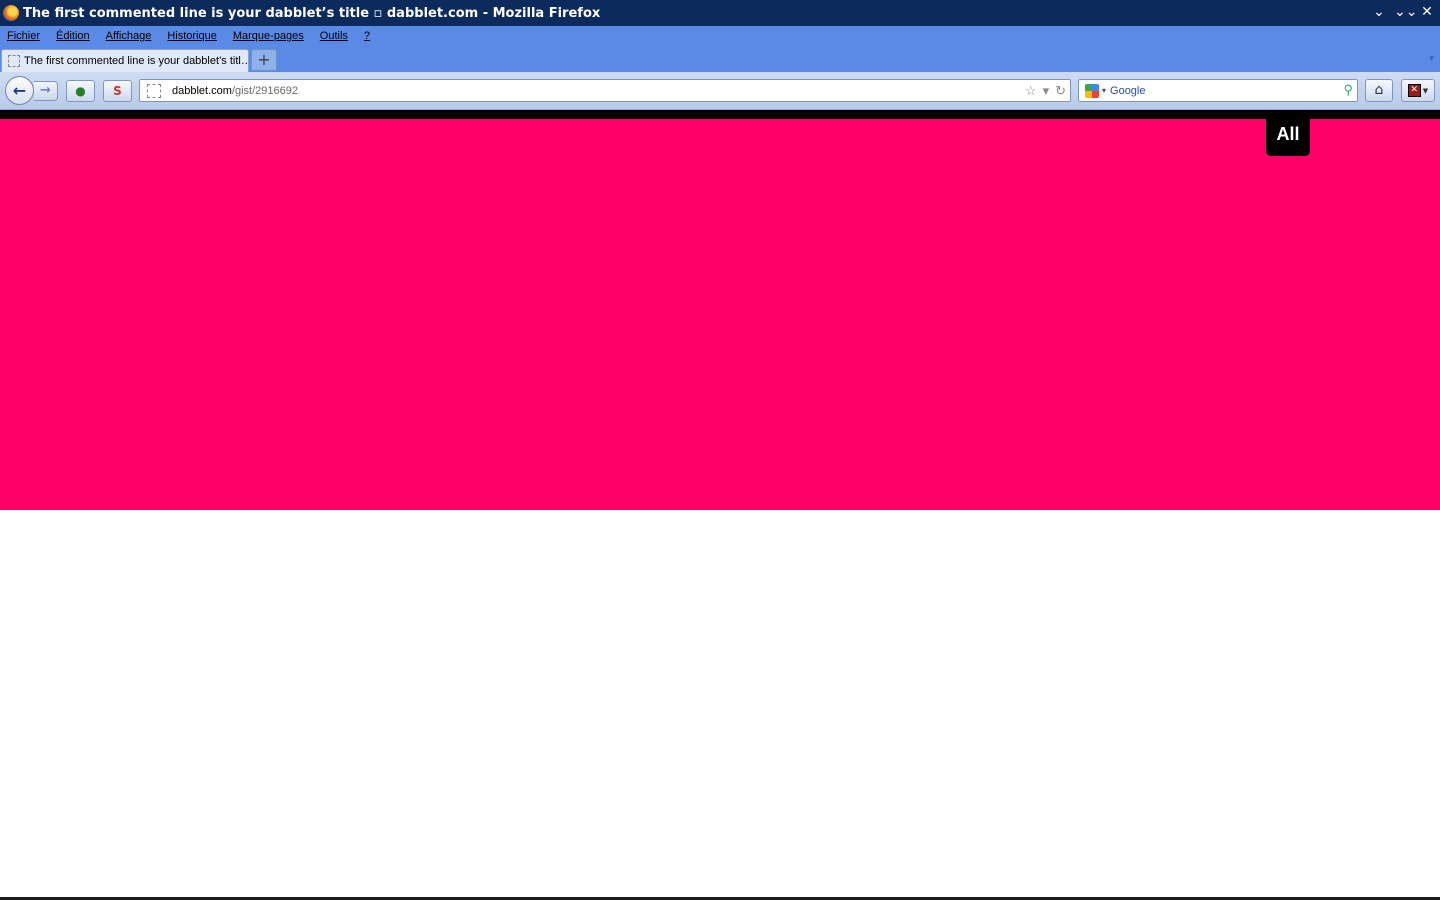 This screenshot has height=900, width=1440. I want to click on search-bar: ▾ Google ⚲, so click(1218, 90).